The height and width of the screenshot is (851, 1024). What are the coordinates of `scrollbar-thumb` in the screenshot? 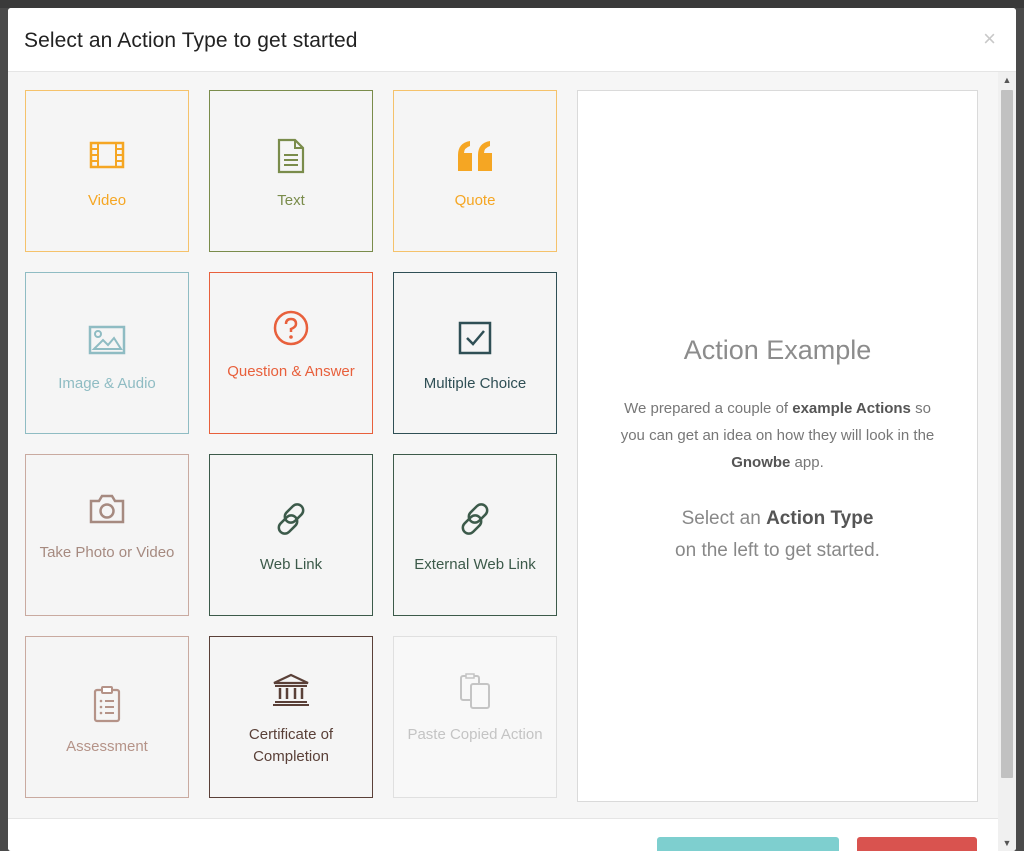 It's located at (1007, 434).